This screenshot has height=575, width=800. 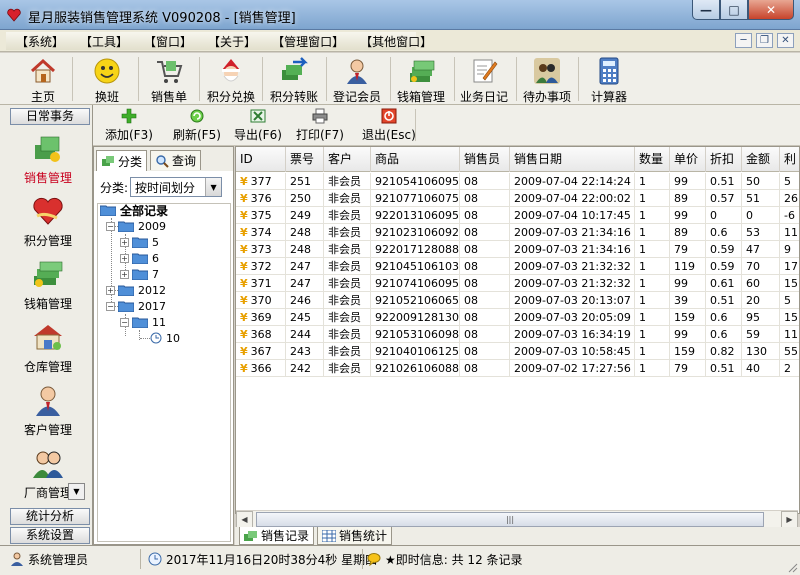 I want to click on cell-id: ¥372, so click(x=261, y=266).